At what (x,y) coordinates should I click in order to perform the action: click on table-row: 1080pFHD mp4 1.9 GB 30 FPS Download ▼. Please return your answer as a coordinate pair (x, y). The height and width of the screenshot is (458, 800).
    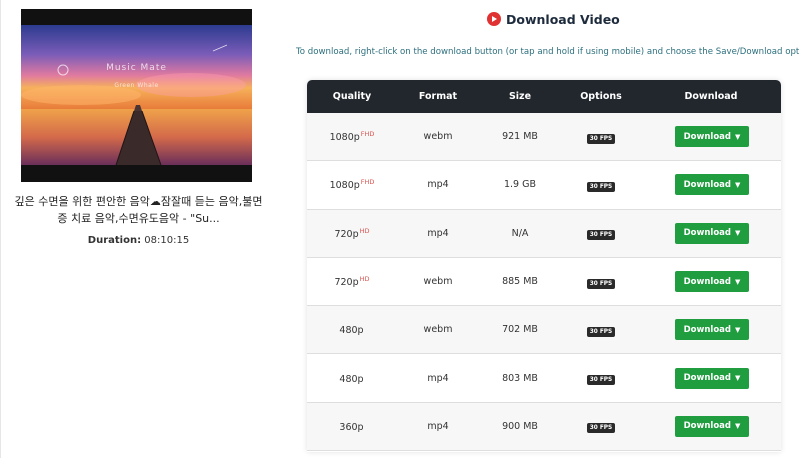
    Looking at the image, I should click on (544, 185).